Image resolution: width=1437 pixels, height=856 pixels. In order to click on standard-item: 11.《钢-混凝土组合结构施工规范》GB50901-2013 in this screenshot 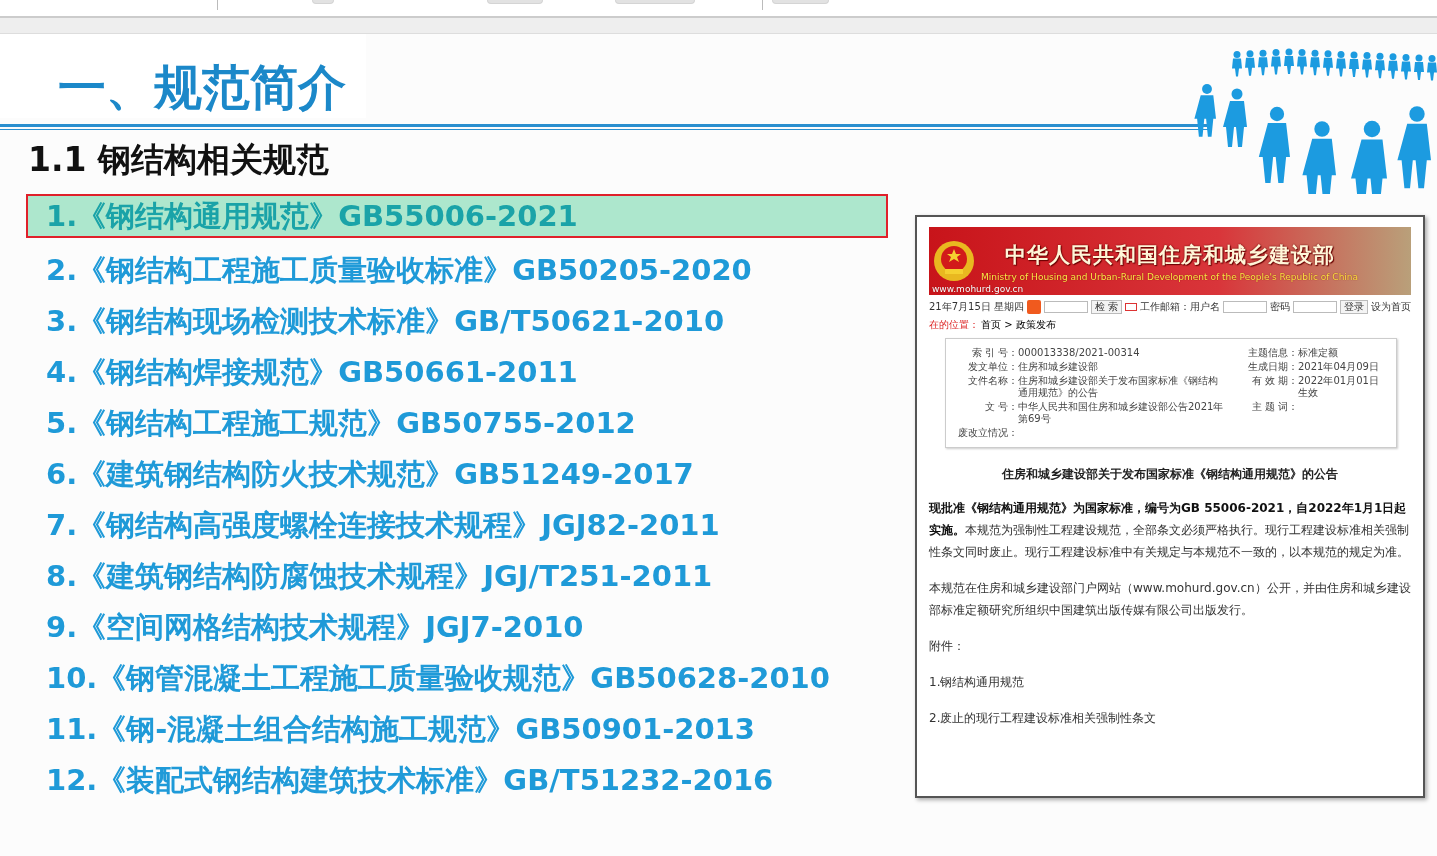, I will do `click(400, 729)`.